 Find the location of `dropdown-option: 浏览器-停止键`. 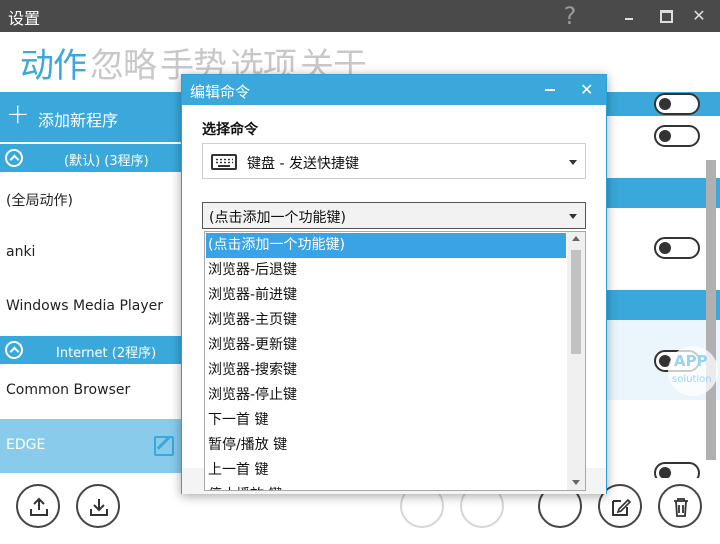

dropdown-option: 浏览器-停止键 is located at coordinates (386, 395).